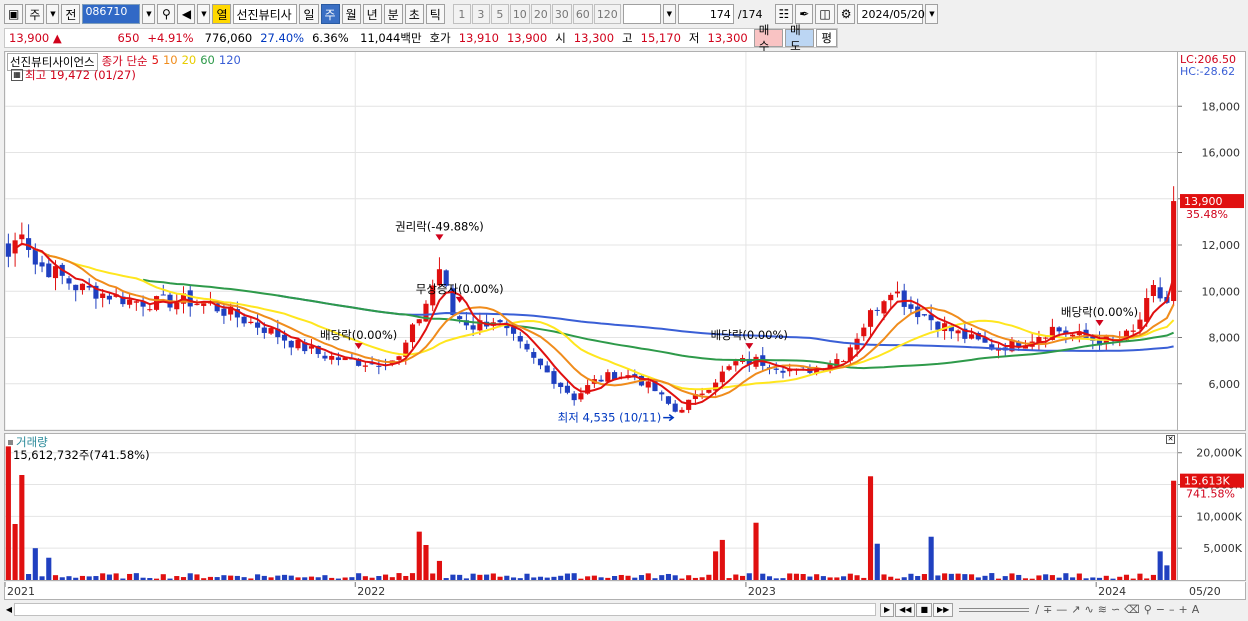  What do you see at coordinates (749, 346) in the screenshot?
I see `dividend-annotation-2-arrow` at bounding box center [749, 346].